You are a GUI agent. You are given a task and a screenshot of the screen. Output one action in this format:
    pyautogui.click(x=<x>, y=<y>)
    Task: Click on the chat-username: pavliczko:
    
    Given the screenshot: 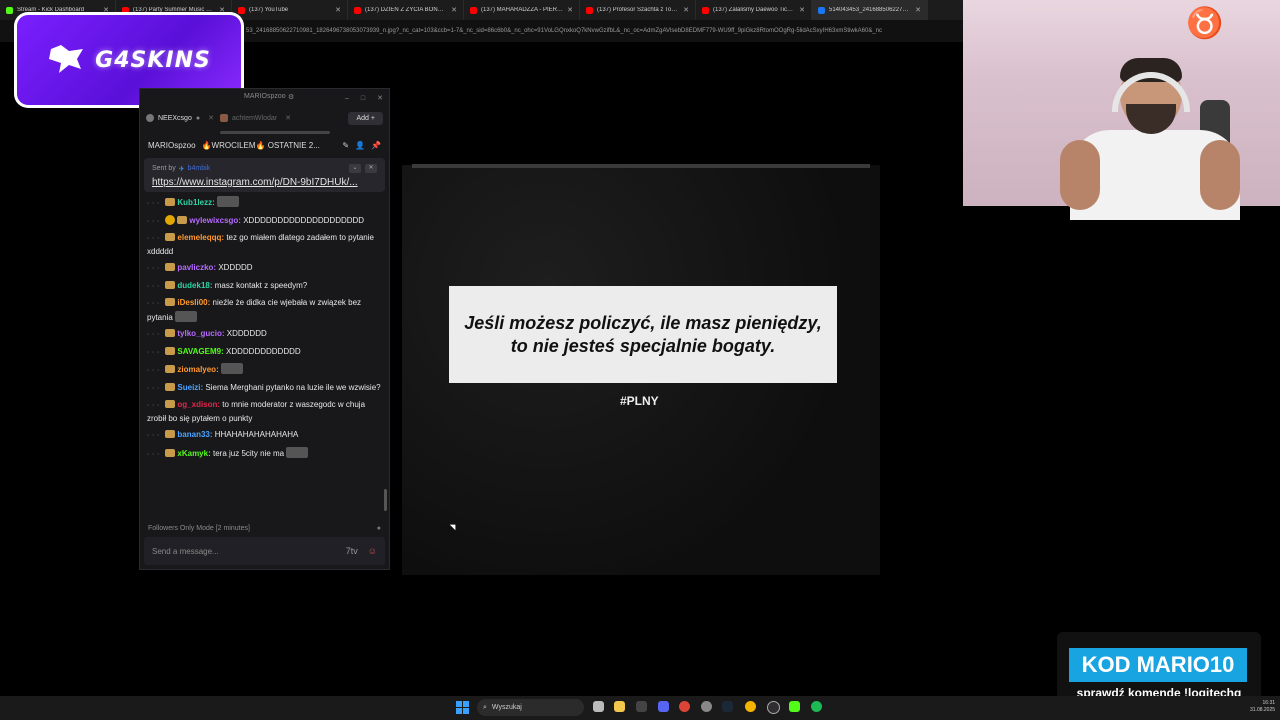 What is the action you would take?
    pyautogui.click(x=196, y=267)
    